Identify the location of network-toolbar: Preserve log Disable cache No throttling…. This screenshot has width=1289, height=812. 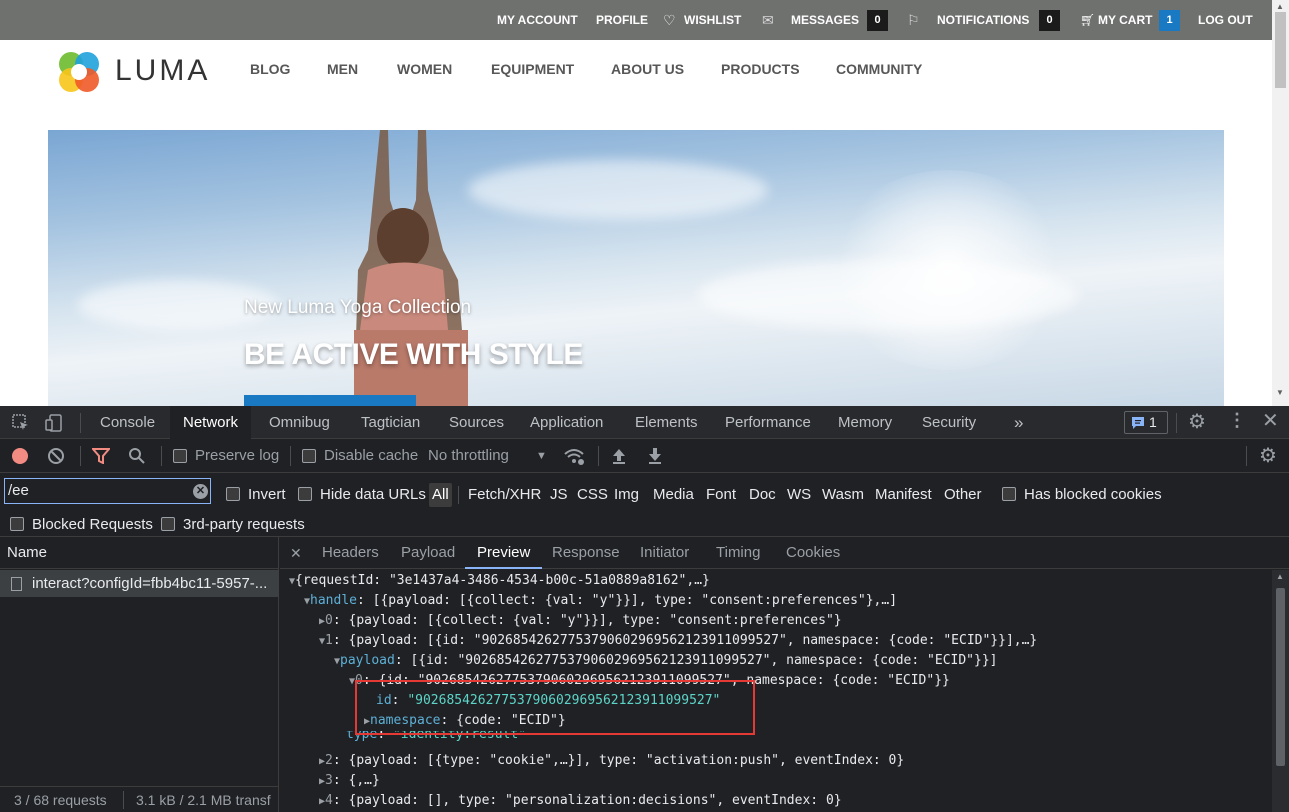
(644, 456).